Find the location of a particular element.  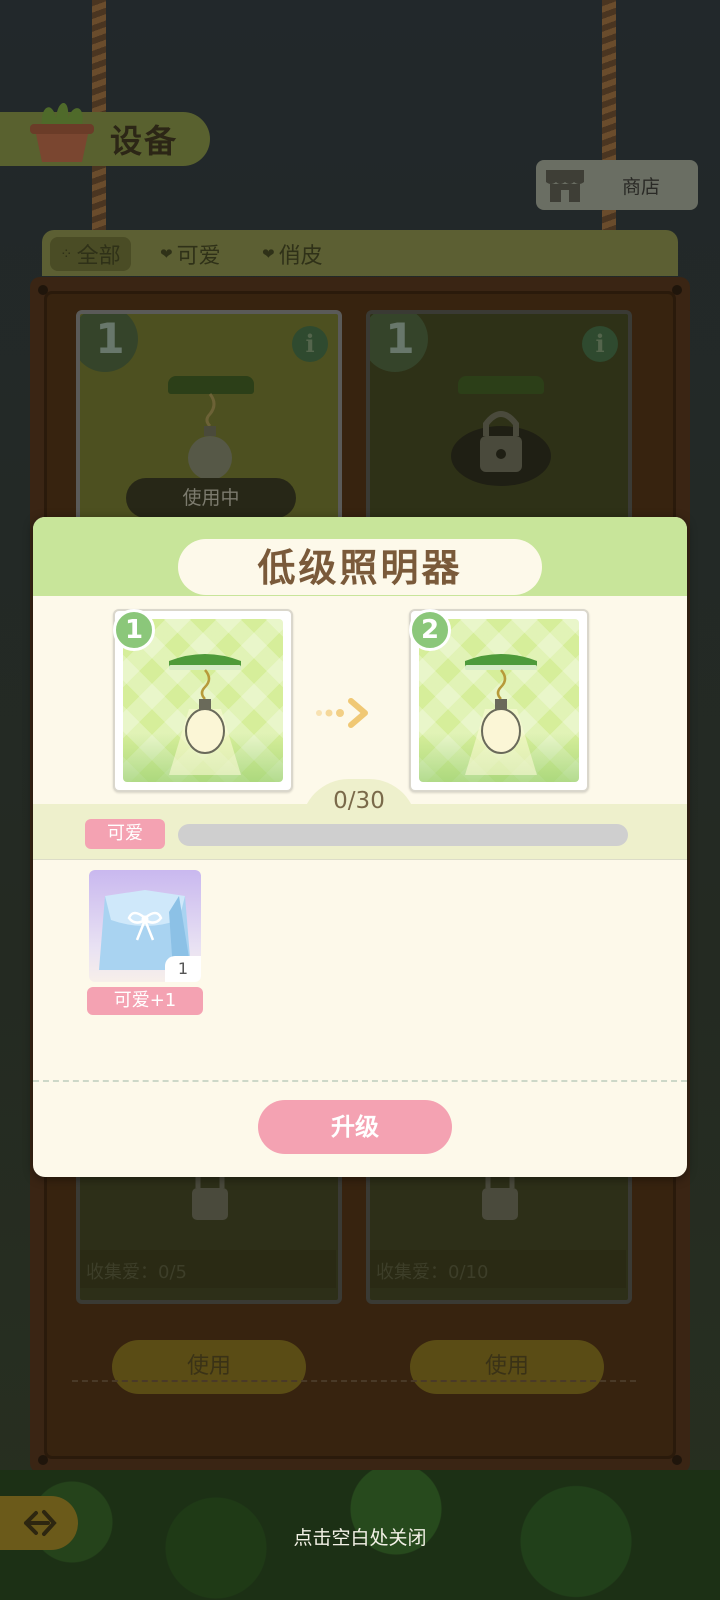

tab-cute: ❤ 可爱 is located at coordinates (190, 254).